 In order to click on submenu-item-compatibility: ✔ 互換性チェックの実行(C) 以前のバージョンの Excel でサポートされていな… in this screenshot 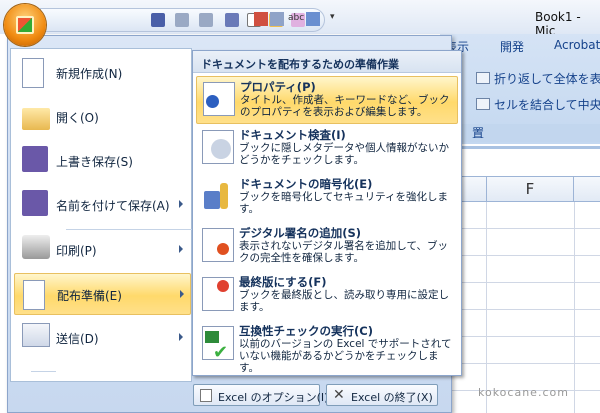, I will do `click(327, 347)`.